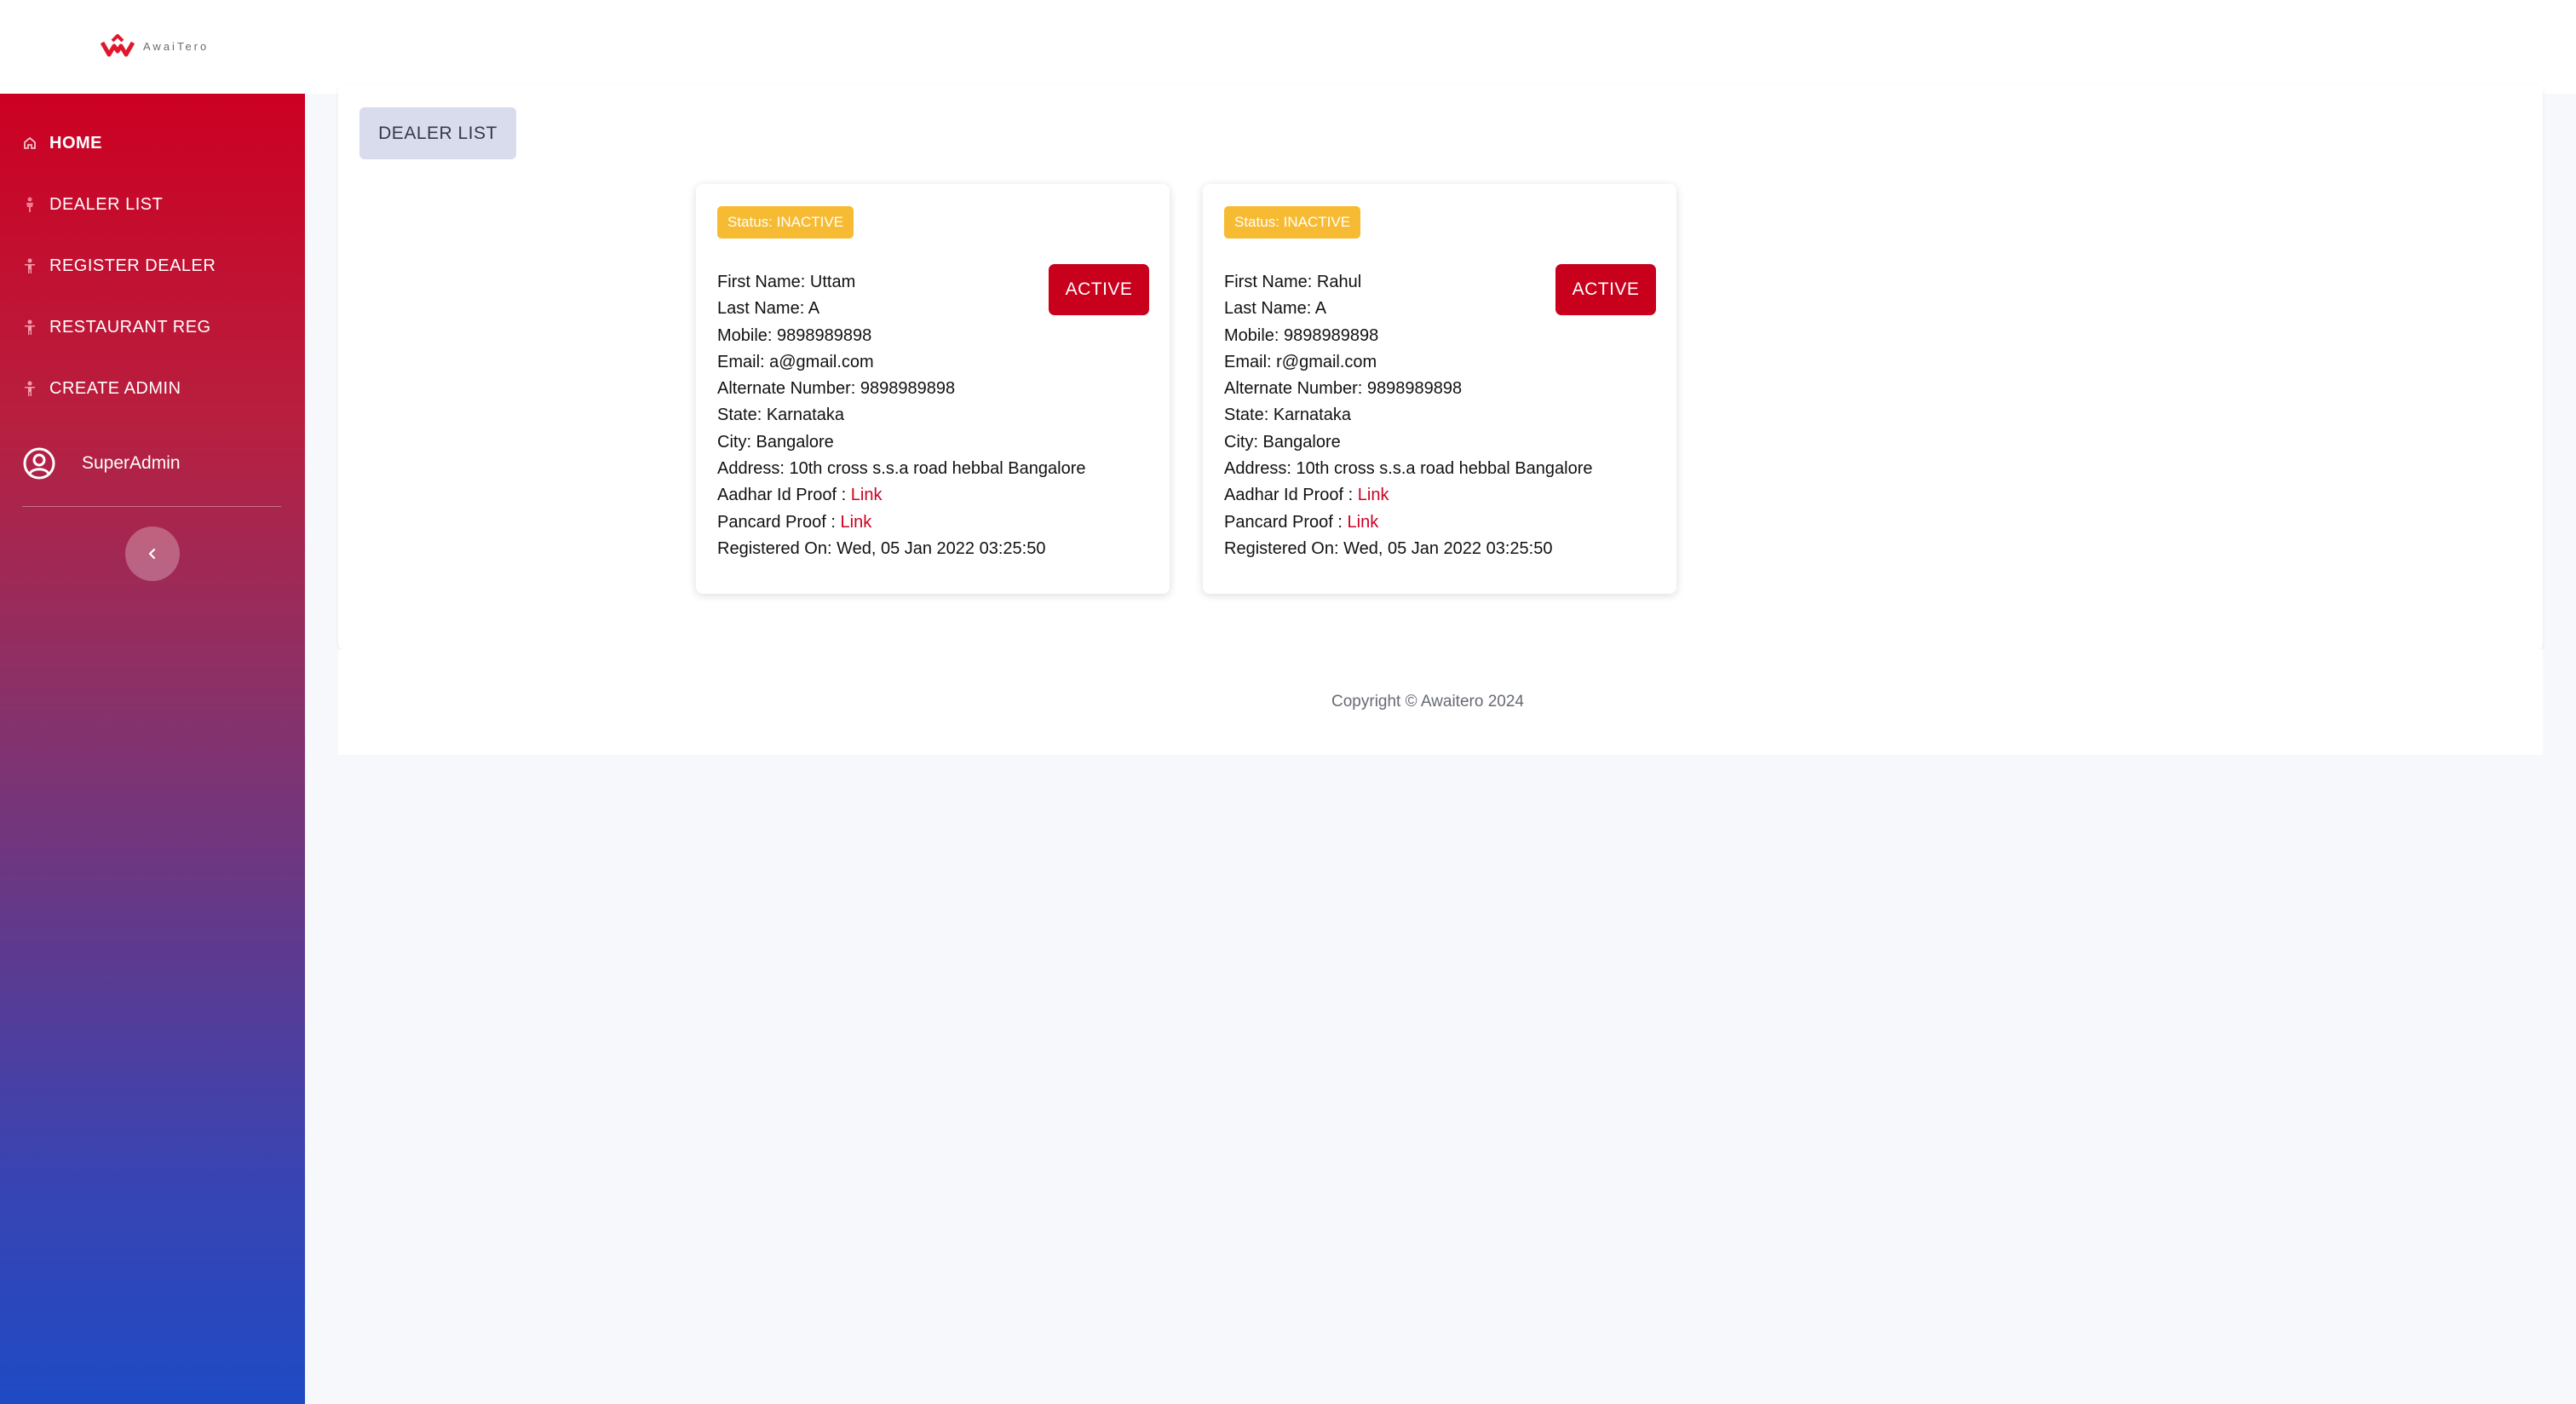 Image resolution: width=2576 pixels, height=1404 pixels. I want to click on home-icon, so click(29, 143).